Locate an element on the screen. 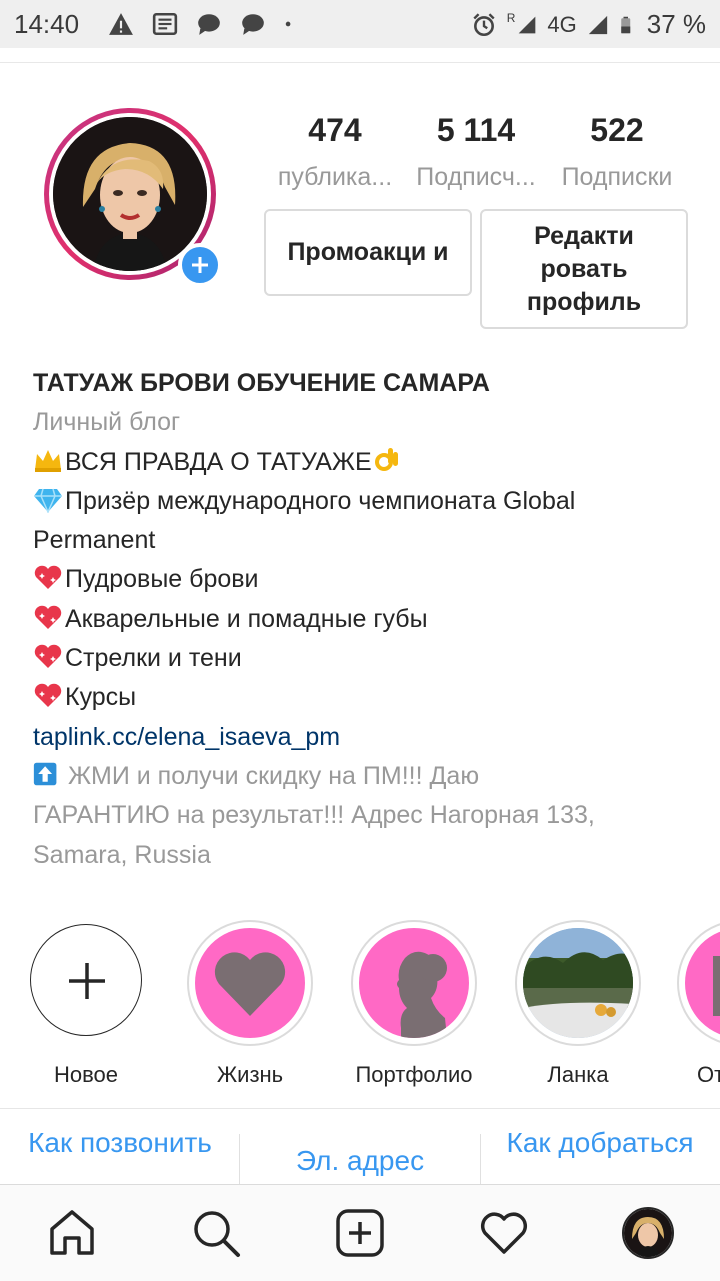  directions-button: Как добраться is located at coordinates (600, 1143).